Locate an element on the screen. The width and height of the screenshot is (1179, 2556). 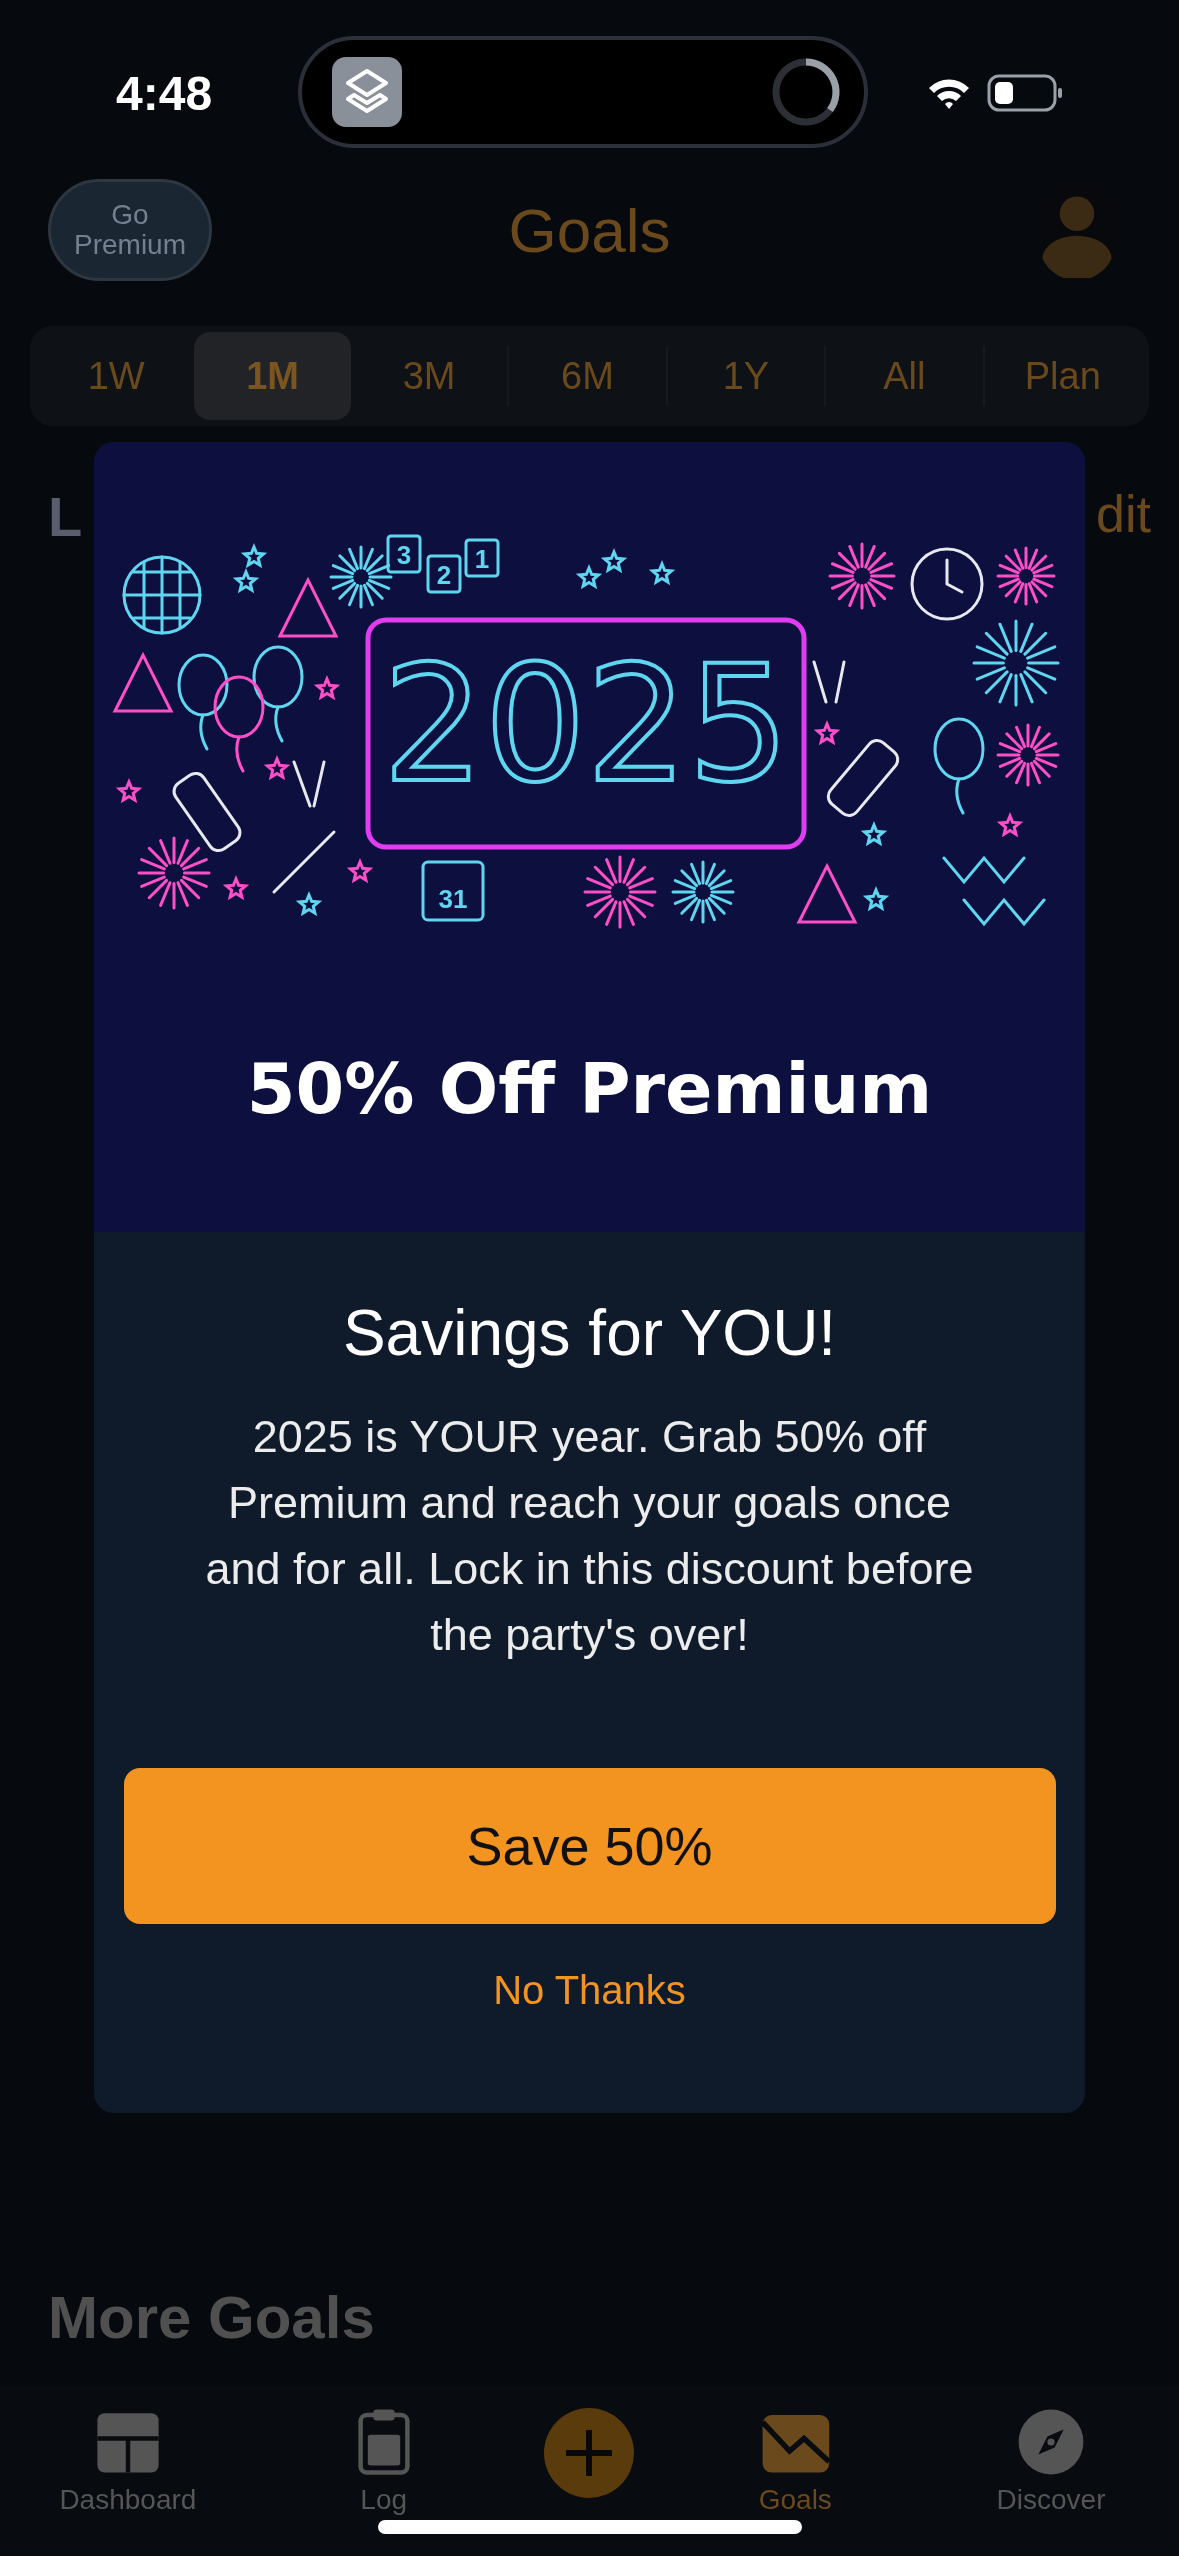
progress-ring-icon is located at coordinates (806, 92).